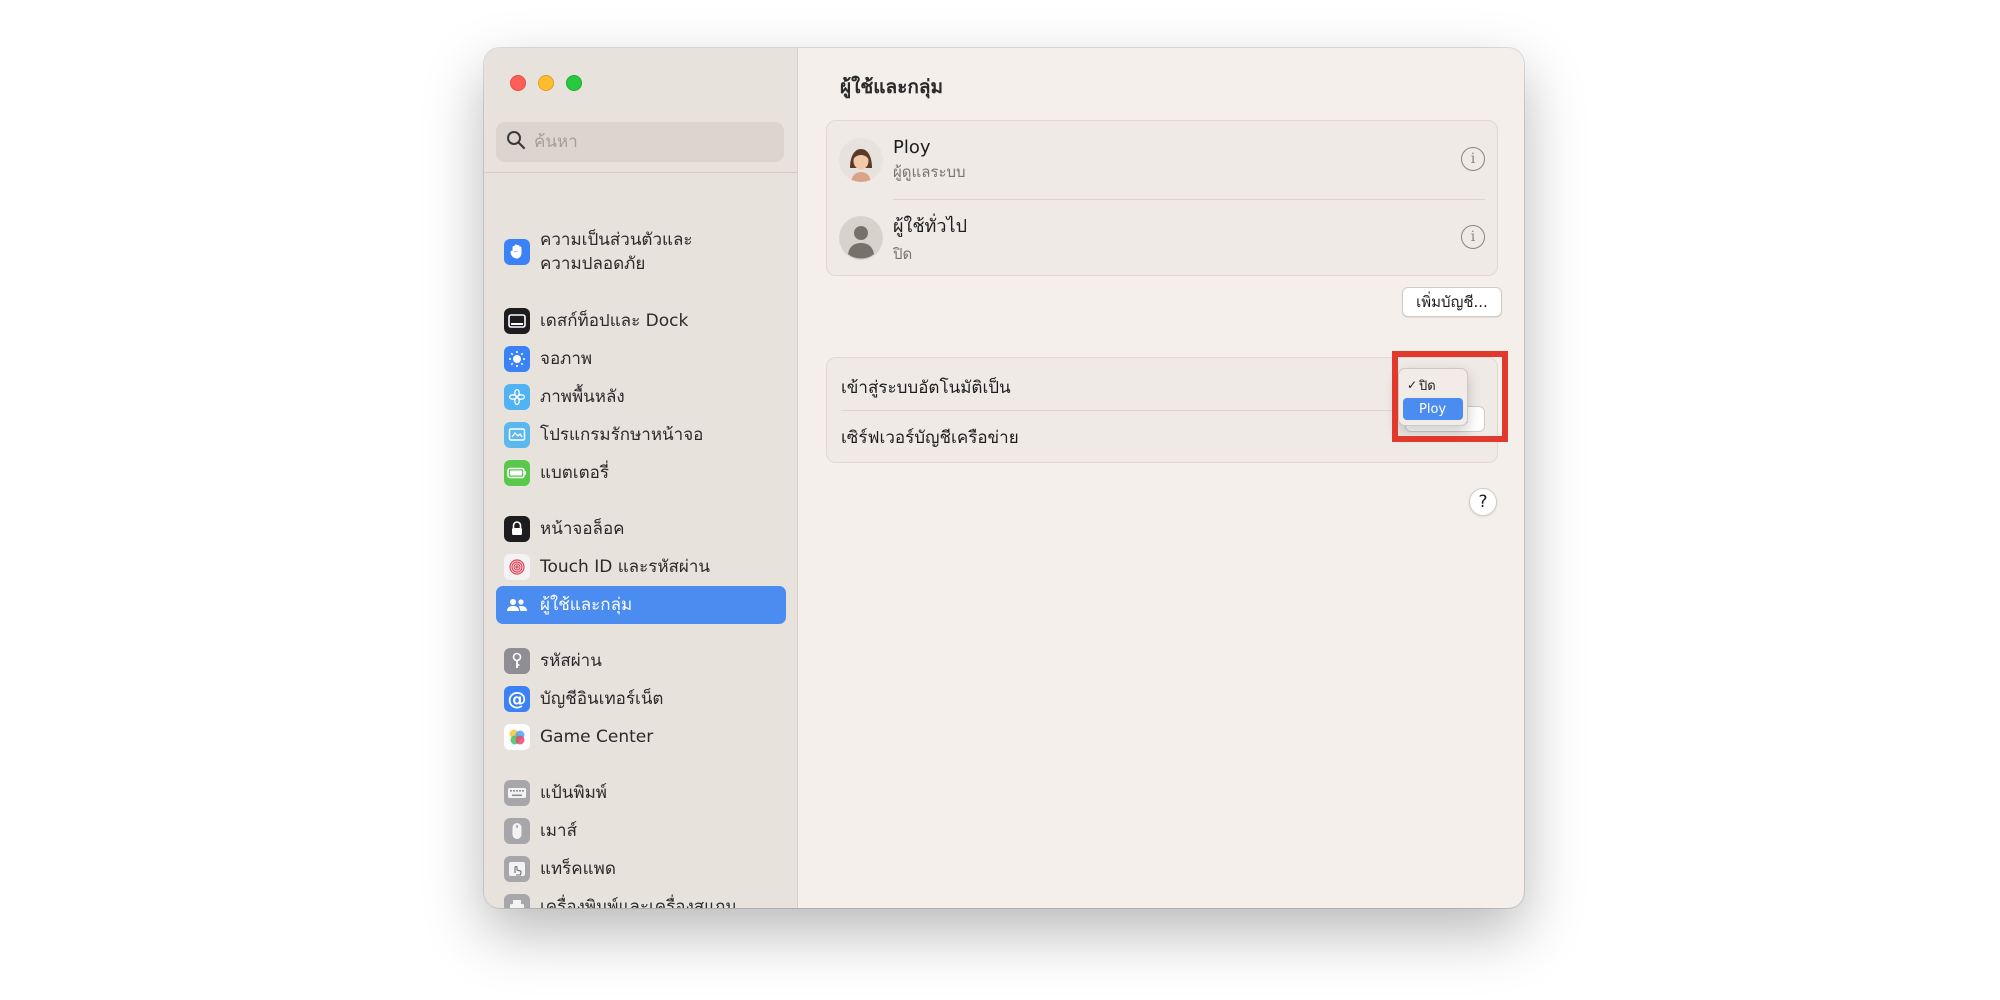 This screenshot has height=1000, width=2000. What do you see at coordinates (517, 869) in the screenshot?
I see `trackpad-icon` at bounding box center [517, 869].